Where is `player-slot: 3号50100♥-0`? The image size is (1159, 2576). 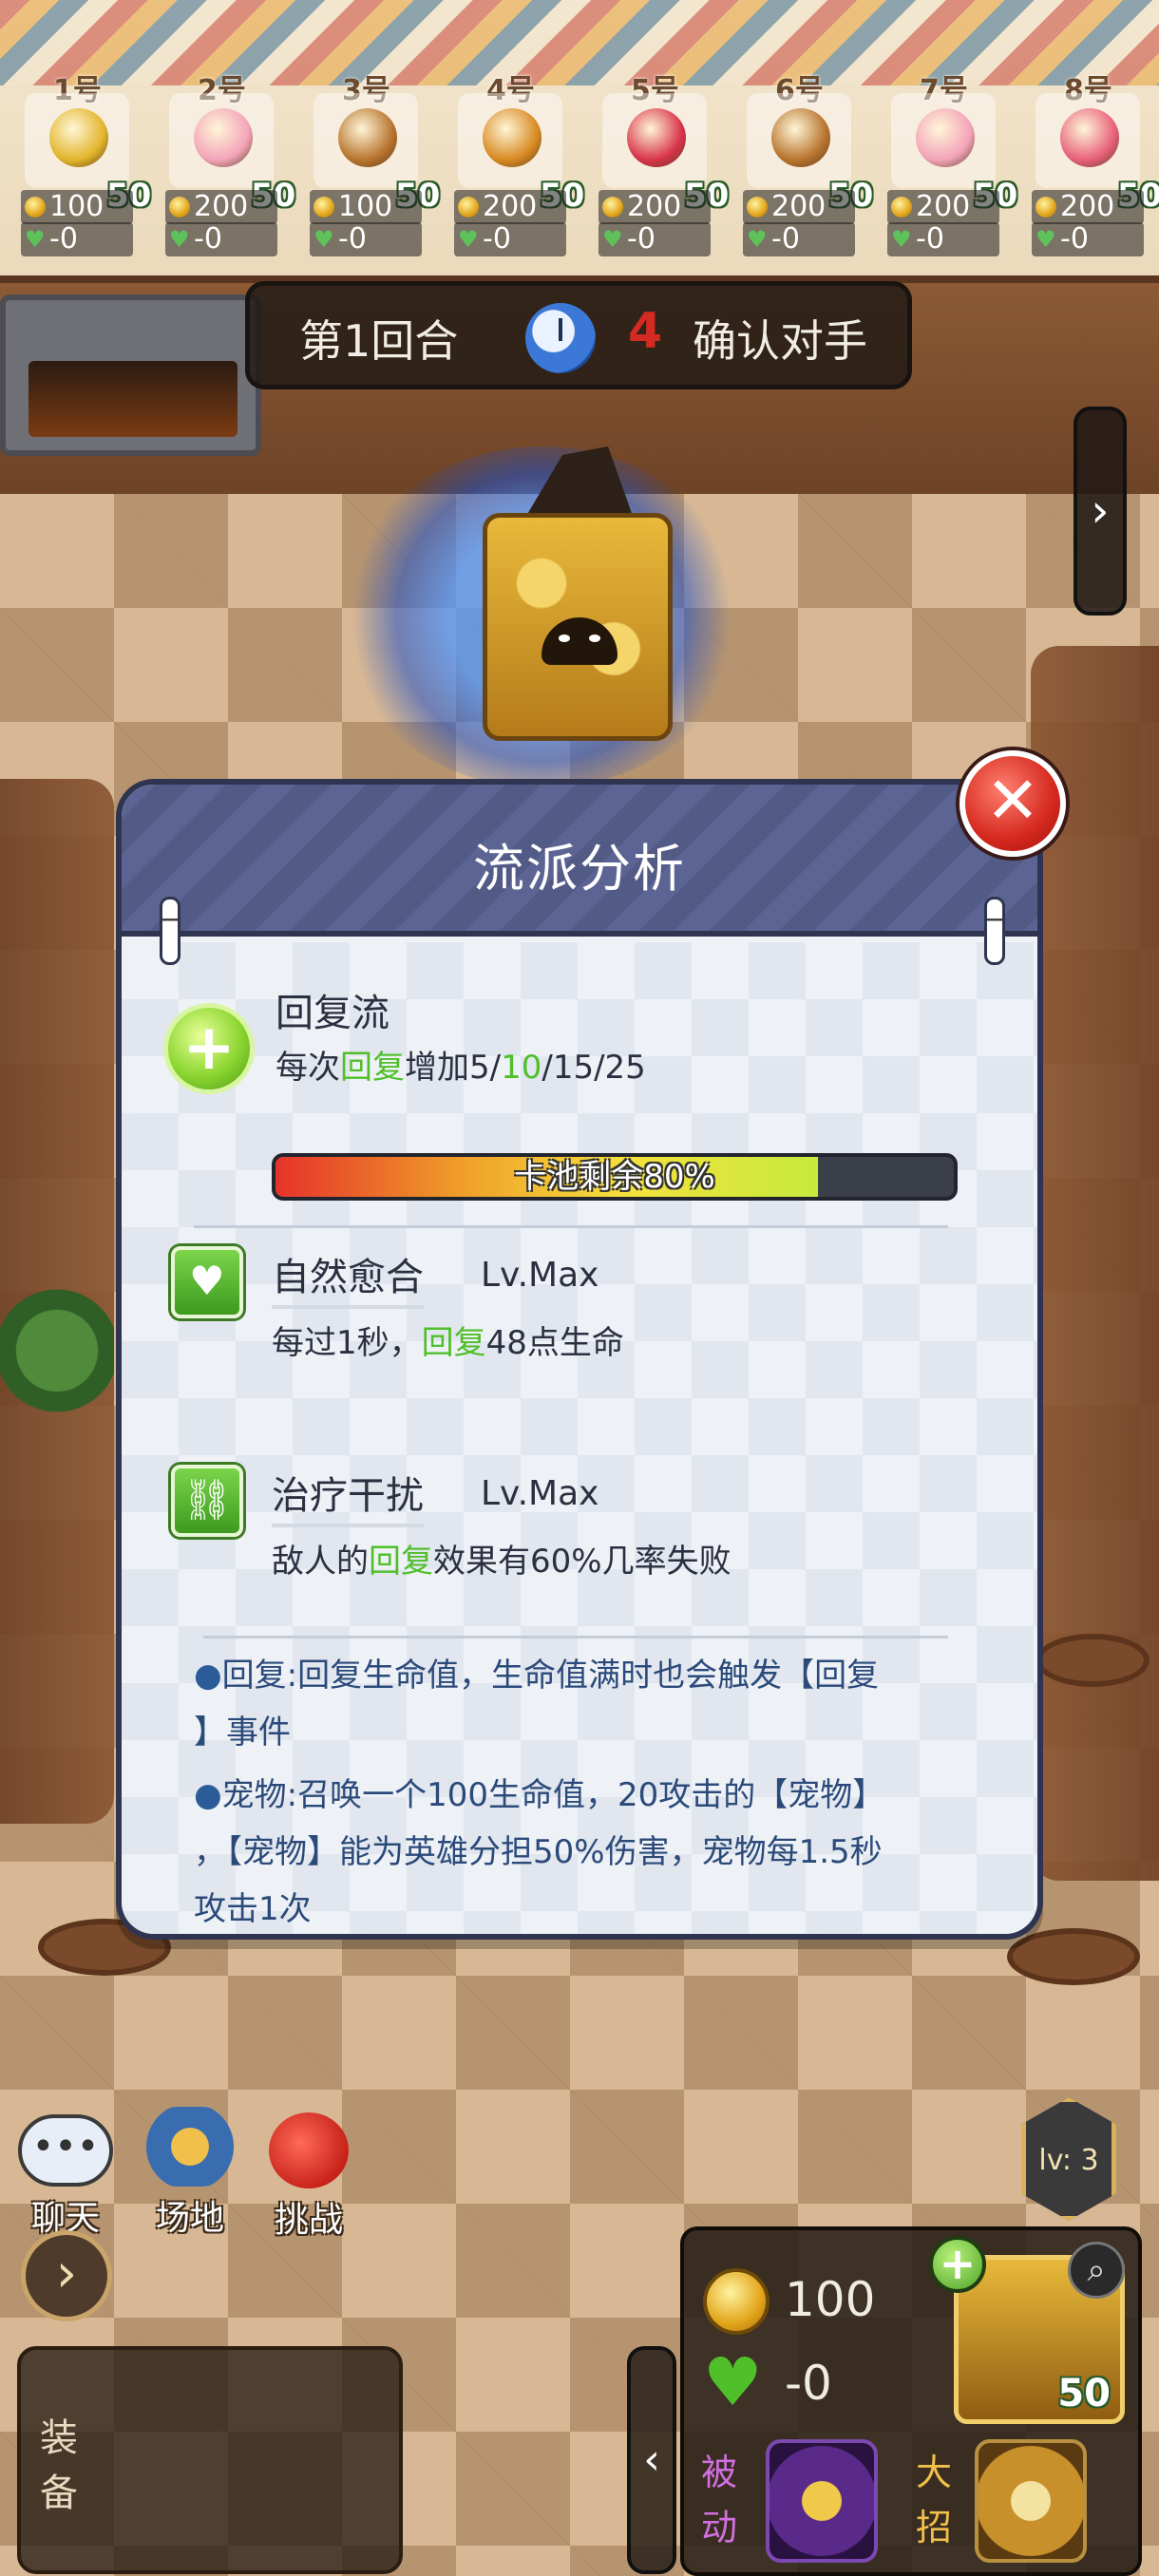
player-slot: 3号50100♥-0 is located at coordinates (373, 161).